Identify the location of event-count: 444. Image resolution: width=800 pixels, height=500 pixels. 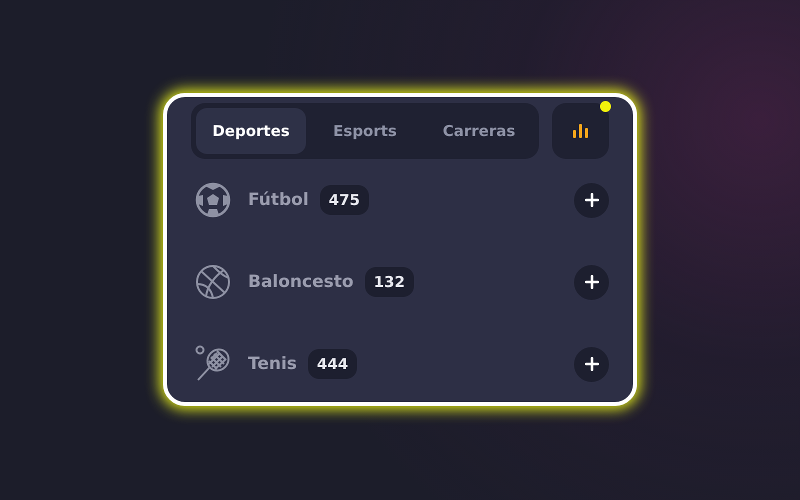
(333, 364).